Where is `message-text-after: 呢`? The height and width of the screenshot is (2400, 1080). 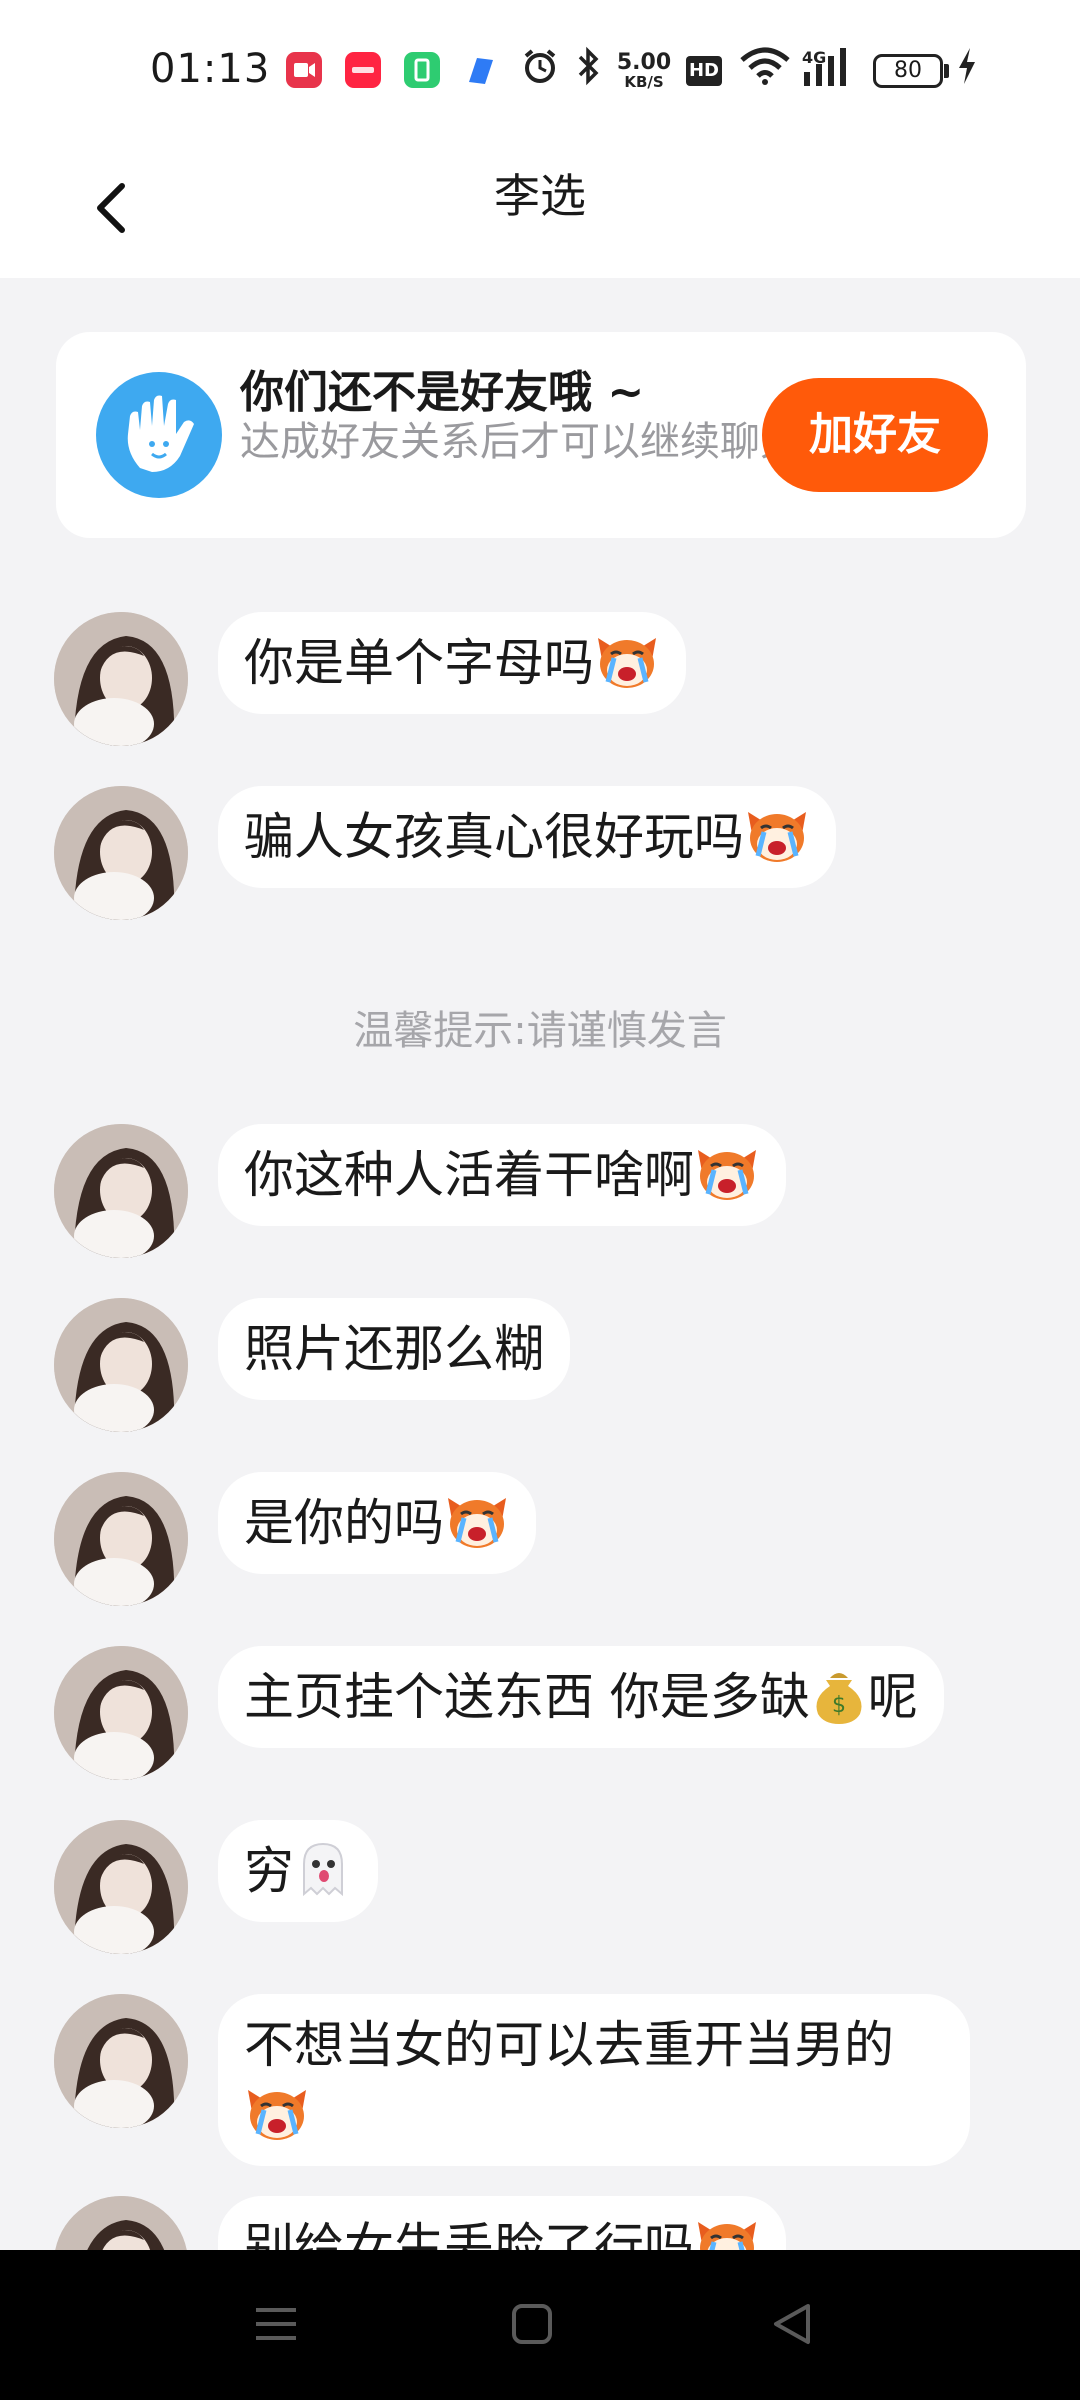 message-text-after: 呢 is located at coordinates (892, 1697).